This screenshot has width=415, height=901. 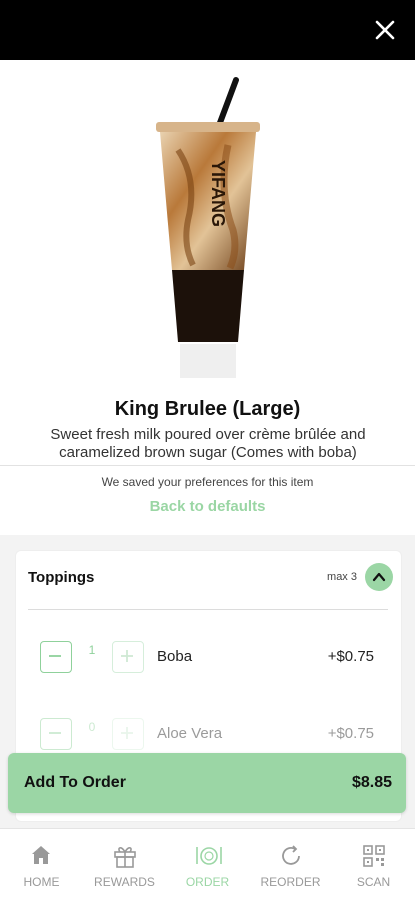 I want to click on nav-scan: SCAN, so click(x=373, y=865).